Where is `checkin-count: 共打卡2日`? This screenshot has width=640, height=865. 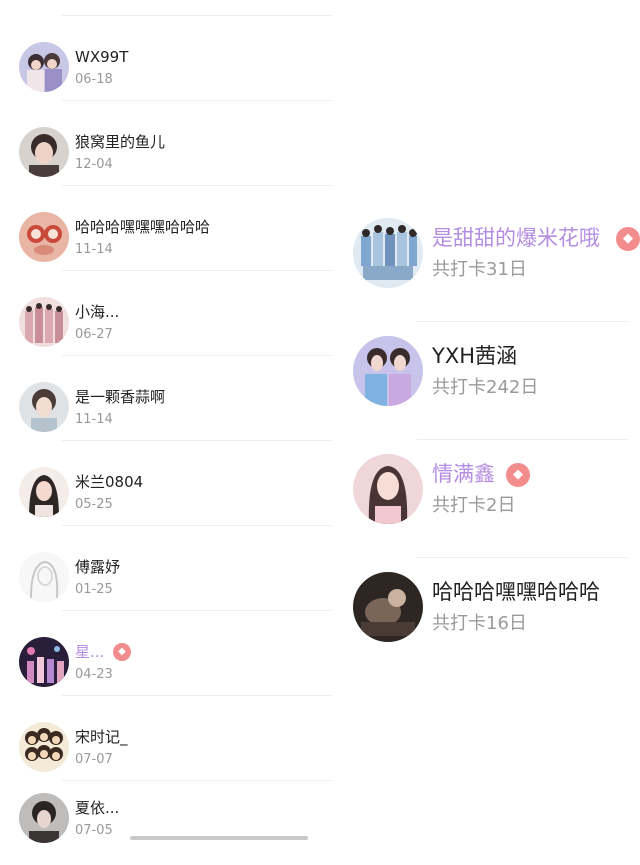
checkin-count: 共打卡2日 is located at coordinates (474, 505).